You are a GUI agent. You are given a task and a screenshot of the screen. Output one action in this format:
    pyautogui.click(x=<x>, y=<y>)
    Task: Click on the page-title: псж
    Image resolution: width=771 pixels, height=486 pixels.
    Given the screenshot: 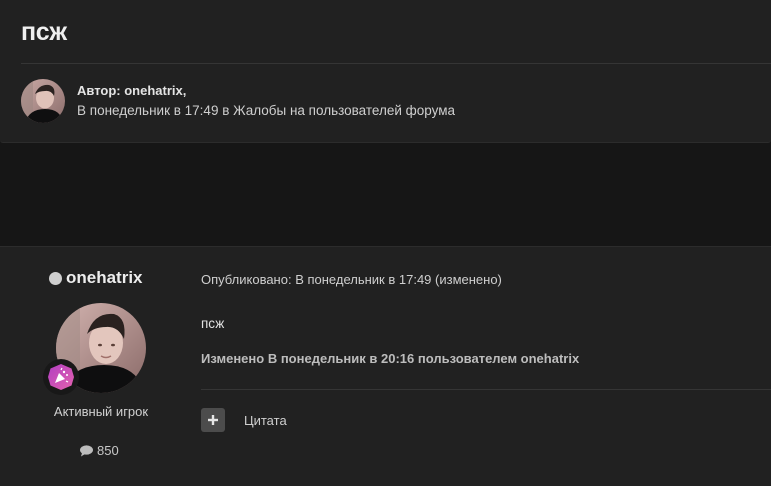 What is the action you would take?
    pyautogui.click(x=44, y=32)
    